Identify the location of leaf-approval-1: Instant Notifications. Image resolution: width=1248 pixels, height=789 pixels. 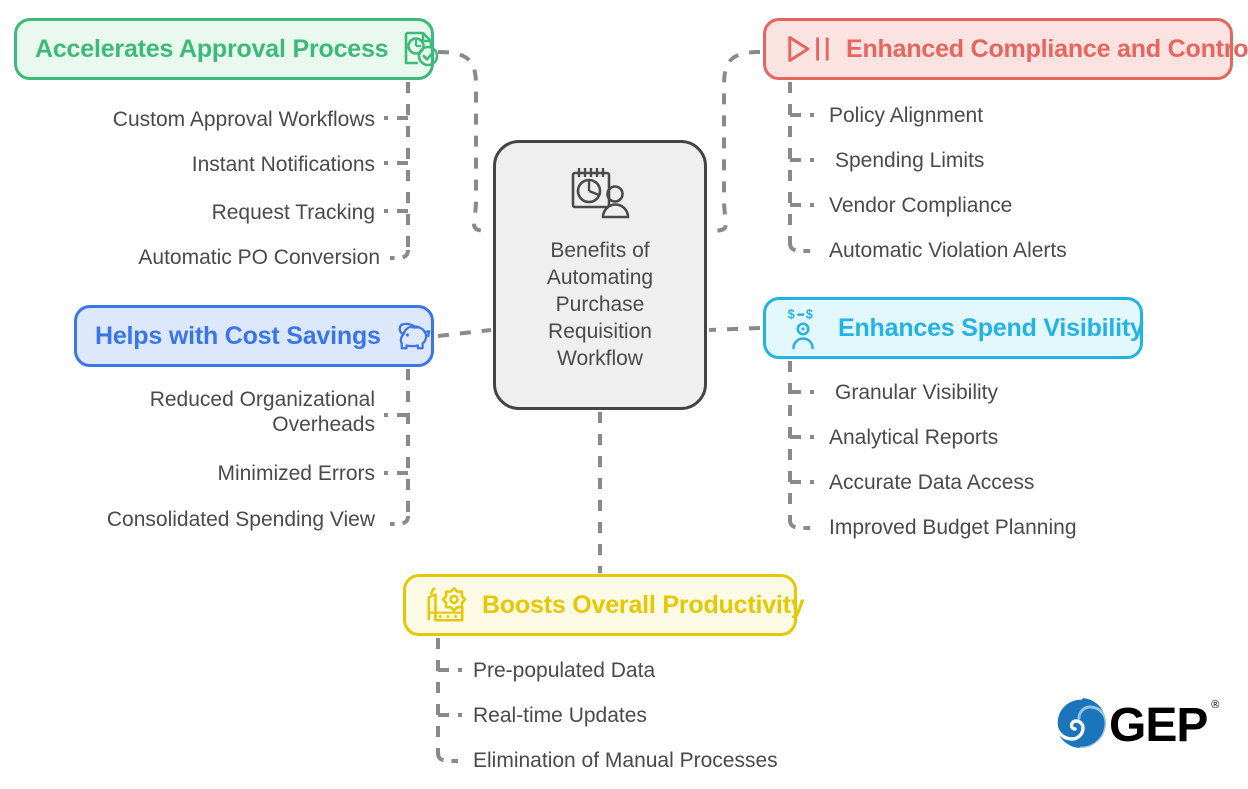
(283, 164).